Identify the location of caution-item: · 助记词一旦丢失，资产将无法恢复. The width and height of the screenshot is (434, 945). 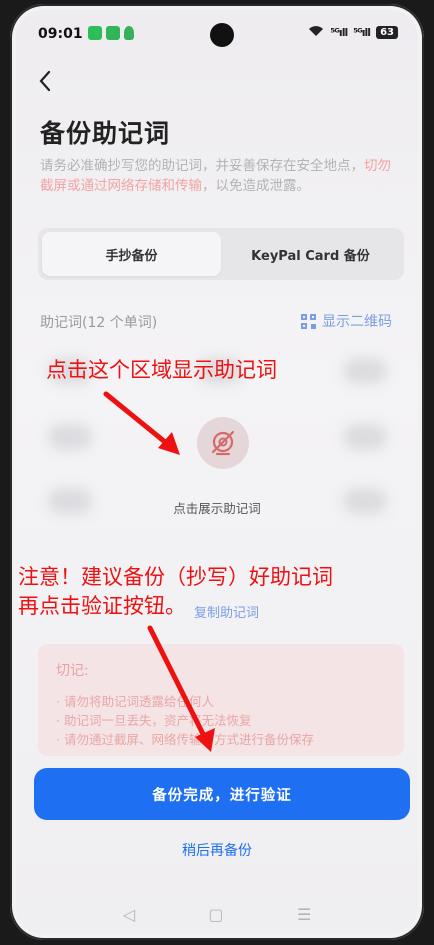
(154, 720).